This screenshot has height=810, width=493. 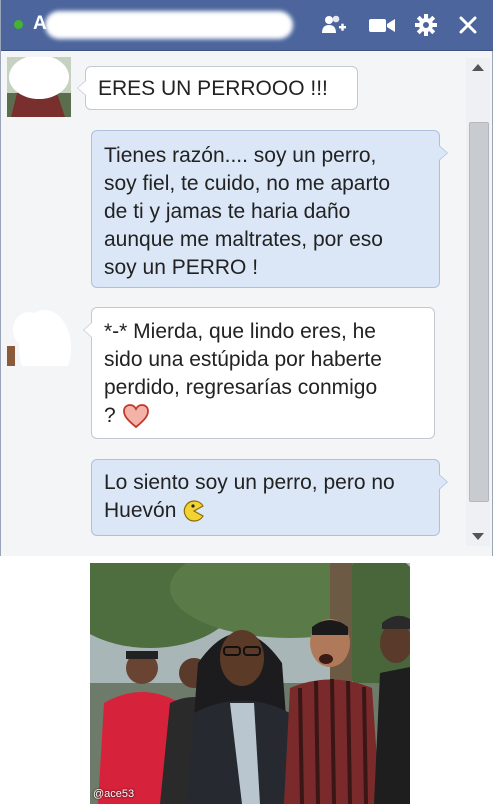 What do you see at coordinates (241, 387) in the screenshot?
I see `message-line: perdido, regresarías conmigo` at bounding box center [241, 387].